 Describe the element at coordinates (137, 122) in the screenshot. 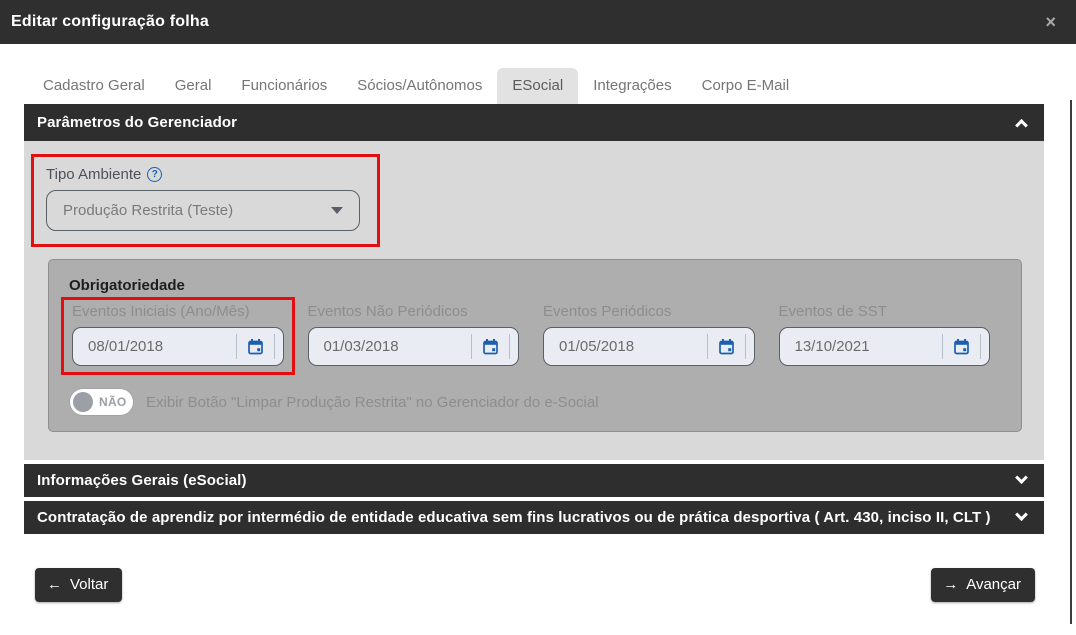

I see `section-title: Parâmetros do Gerenciador` at that location.